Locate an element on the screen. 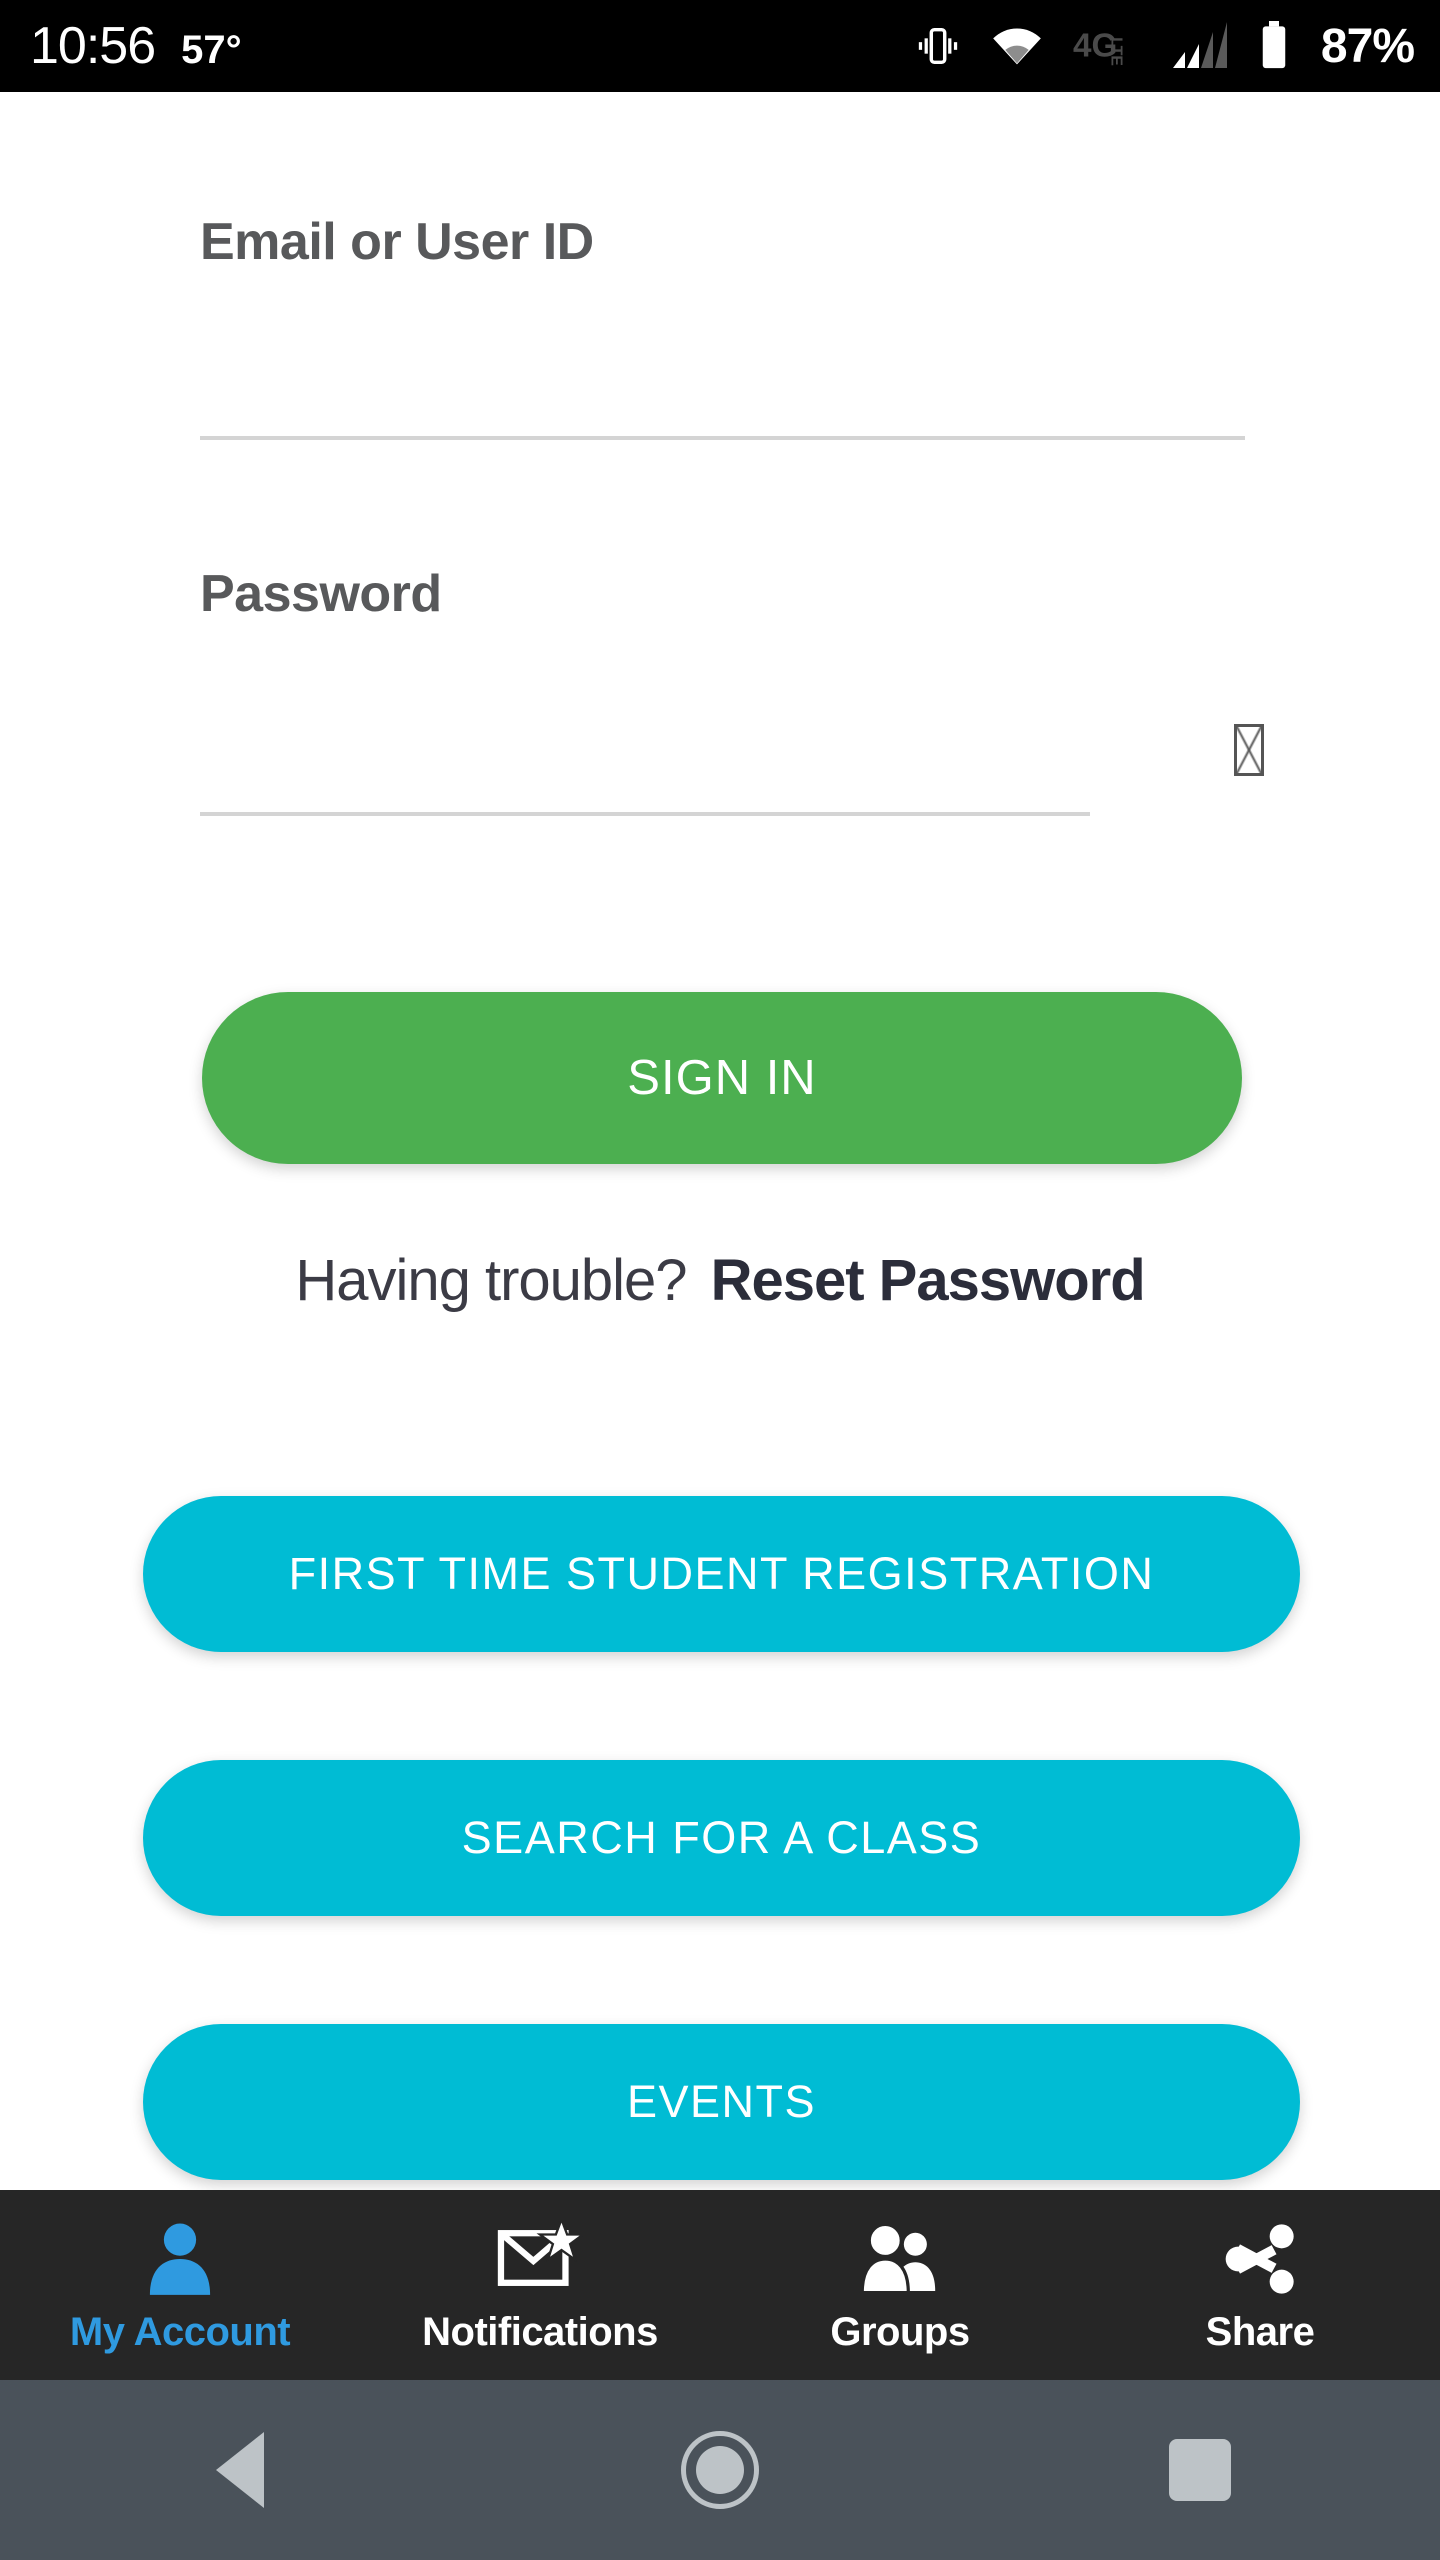  nav-label-my-account: My Account is located at coordinates (180, 2331).